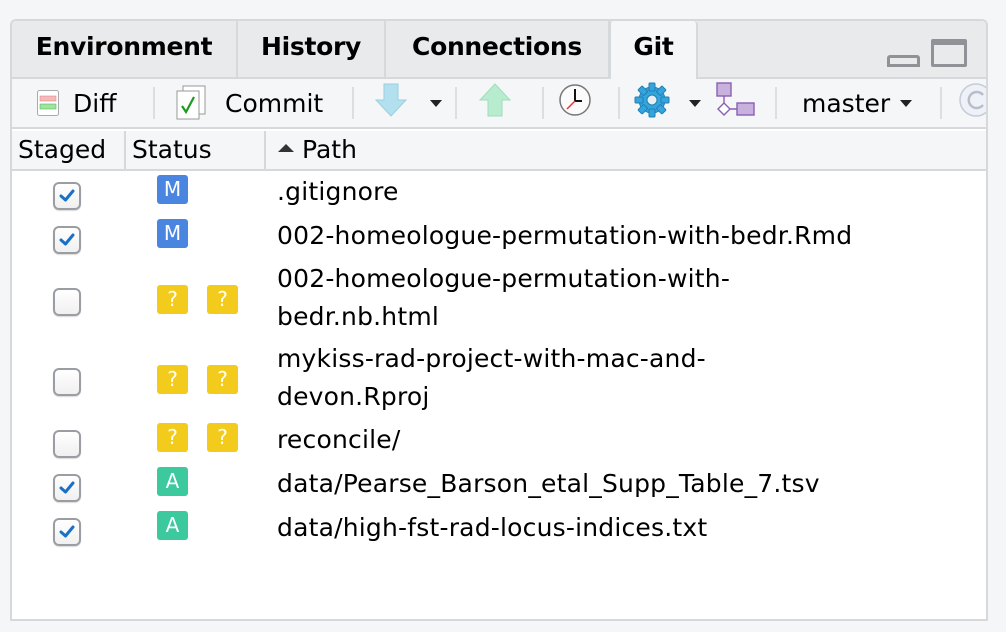 The height and width of the screenshot is (632, 1006). What do you see at coordinates (499, 443) in the screenshot?
I see `file-row: ?? reconcile/` at bounding box center [499, 443].